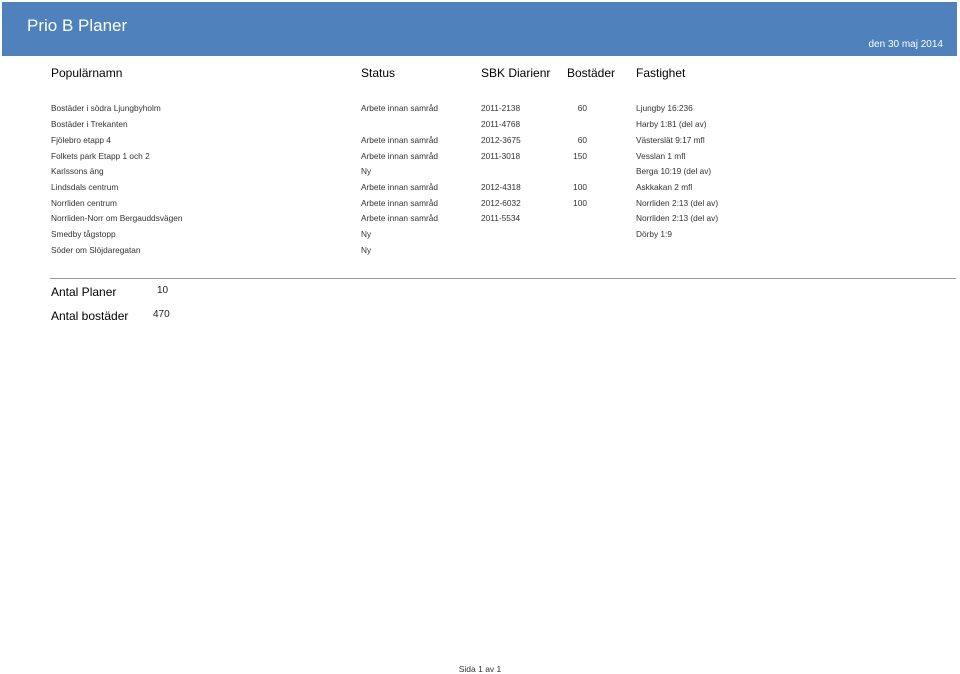 Image resolution: width=960 pixels, height=674 pixels. I want to click on cell-name: Karlssons äng, so click(77, 171).